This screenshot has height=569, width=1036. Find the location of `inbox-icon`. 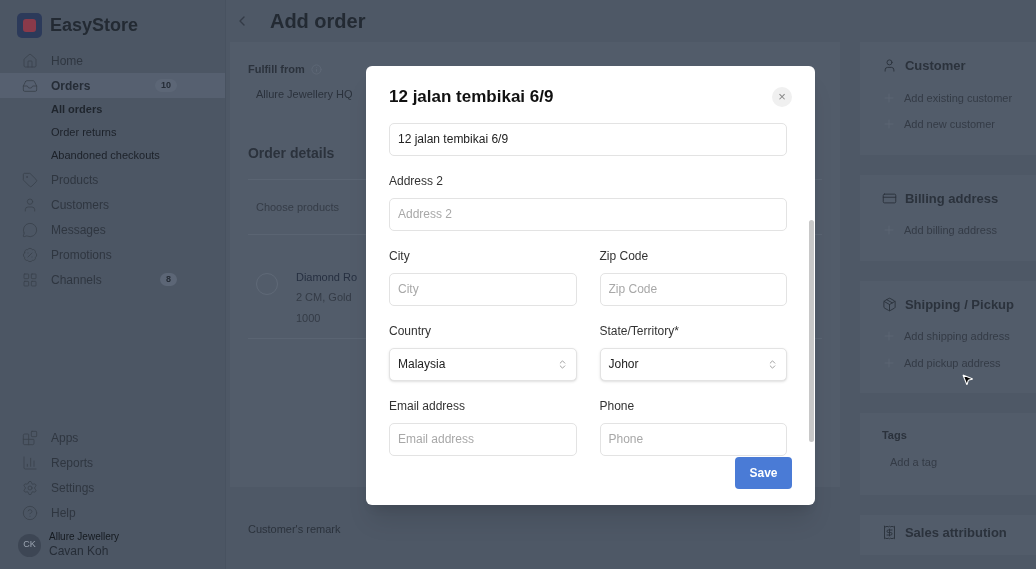

inbox-icon is located at coordinates (30, 85).